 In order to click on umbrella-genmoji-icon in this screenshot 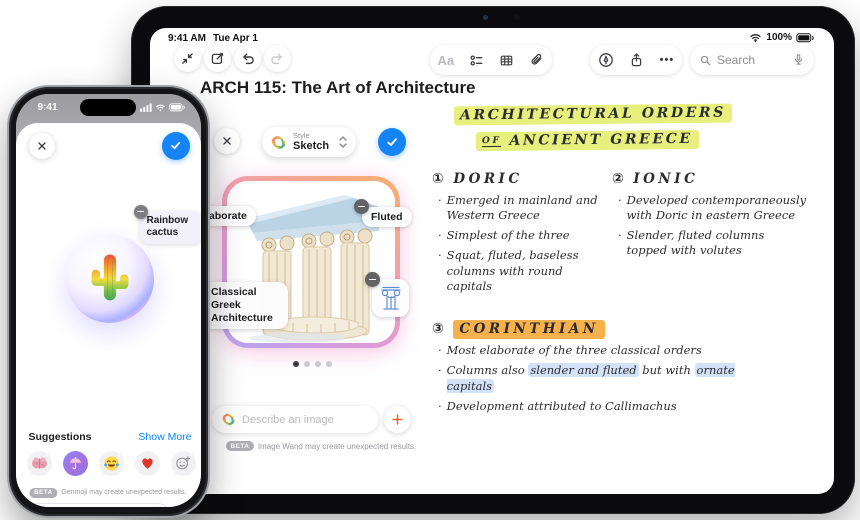, I will do `click(75, 462)`.